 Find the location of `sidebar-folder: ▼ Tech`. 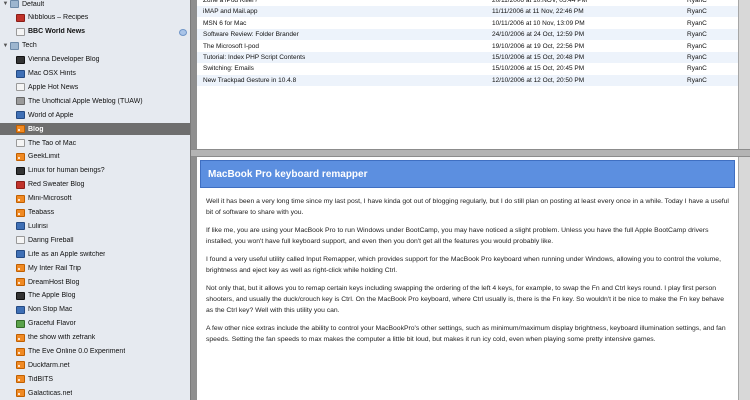

sidebar-folder: ▼ Tech is located at coordinates (95, 46).